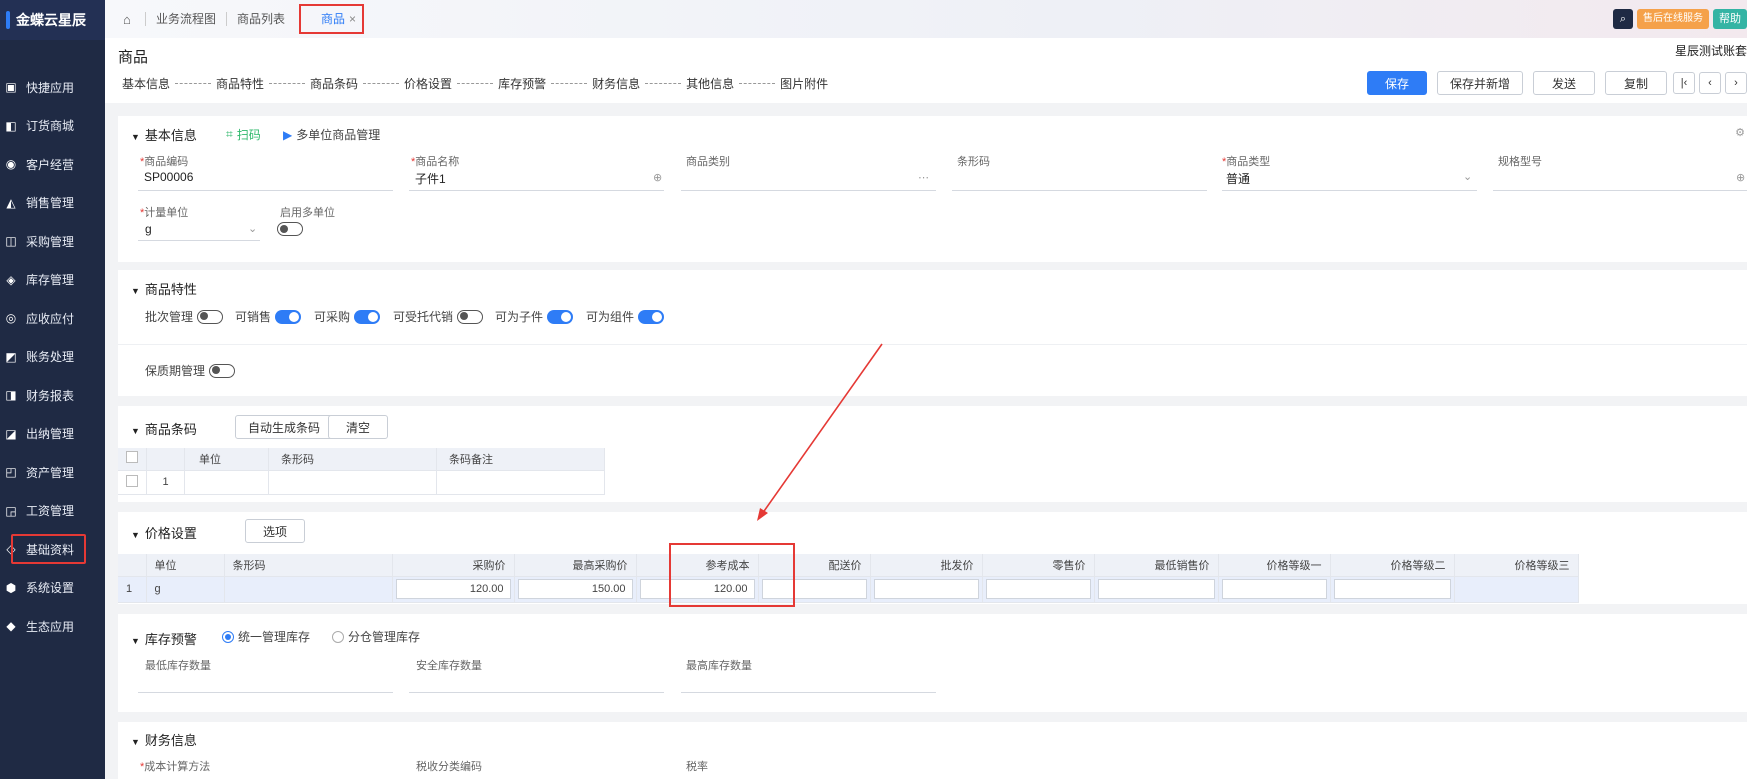  What do you see at coordinates (352, 482) in the screenshot?
I see `cell-barcode` at bounding box center [352, 482].